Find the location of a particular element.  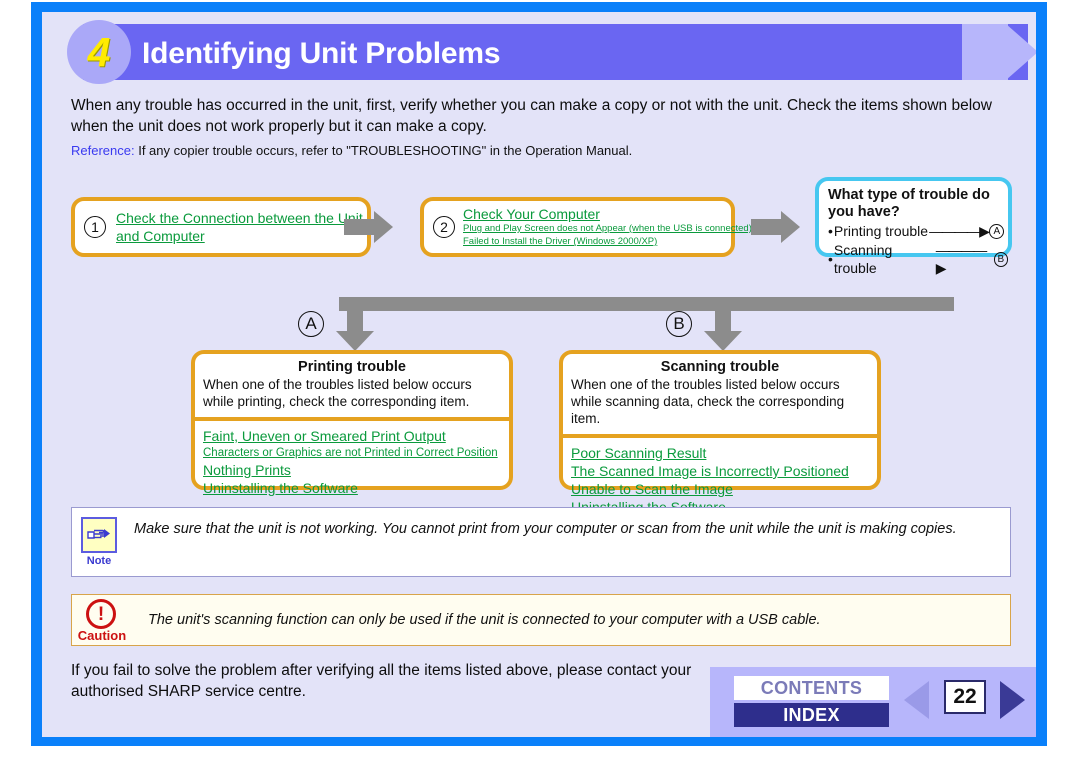

flow-arrow-down-a-icon is located at coordinates (355, 324).